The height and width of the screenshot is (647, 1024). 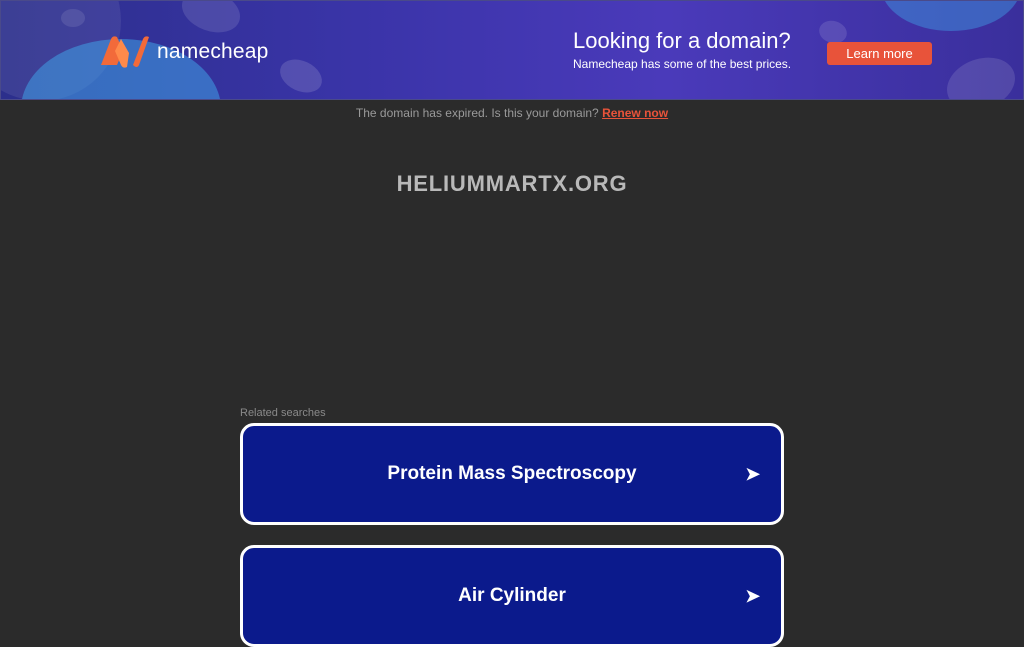 I want to click on related-search-item: Air Cylinder ➤, so click(x=512, y=596).